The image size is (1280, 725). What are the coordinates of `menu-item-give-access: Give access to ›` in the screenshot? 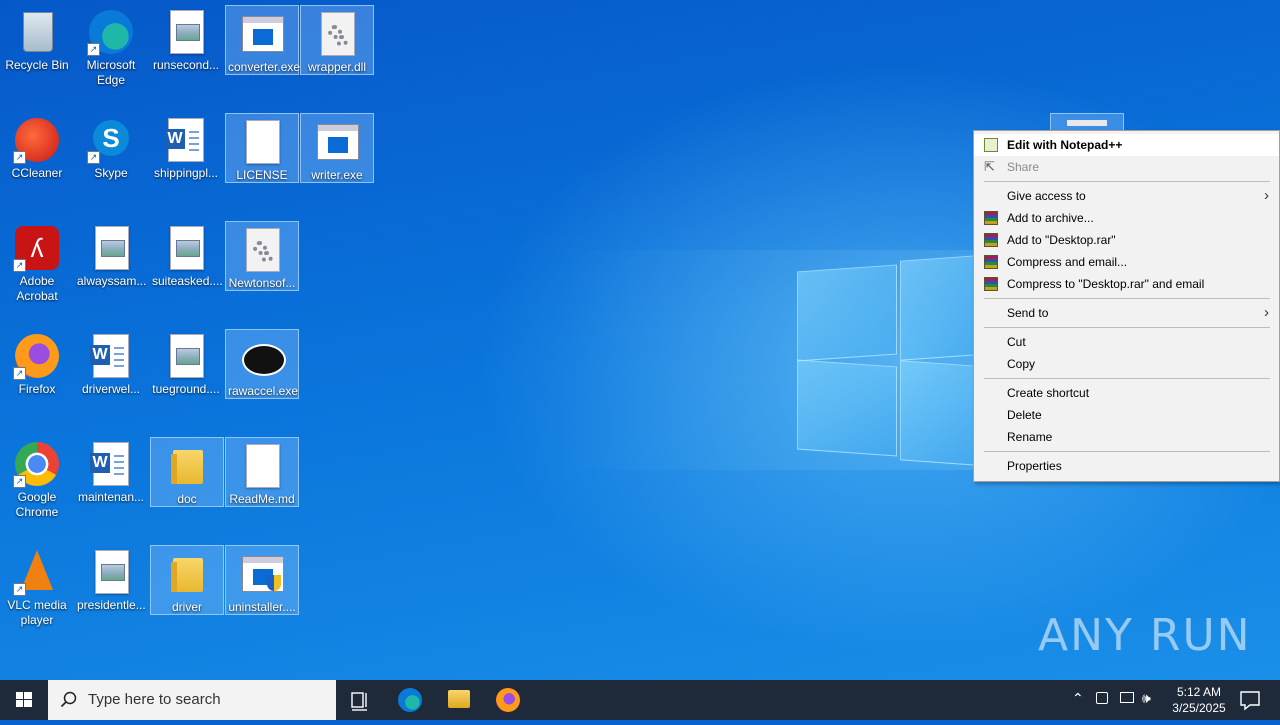 It's located at (1126, 196).